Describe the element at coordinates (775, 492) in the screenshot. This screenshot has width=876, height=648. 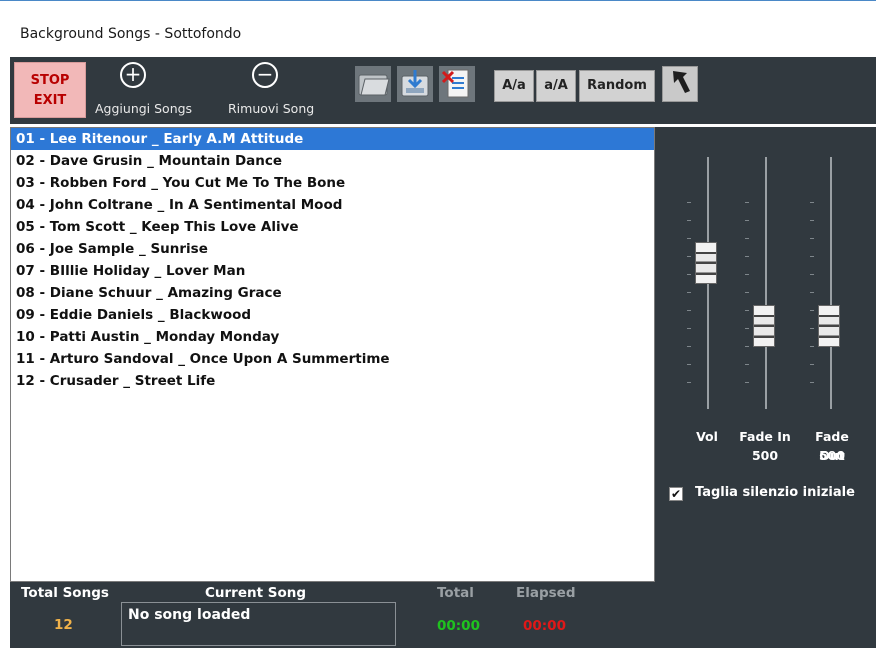
I see `trim-silence-label: Taglia silenzio iniziale` at that location.